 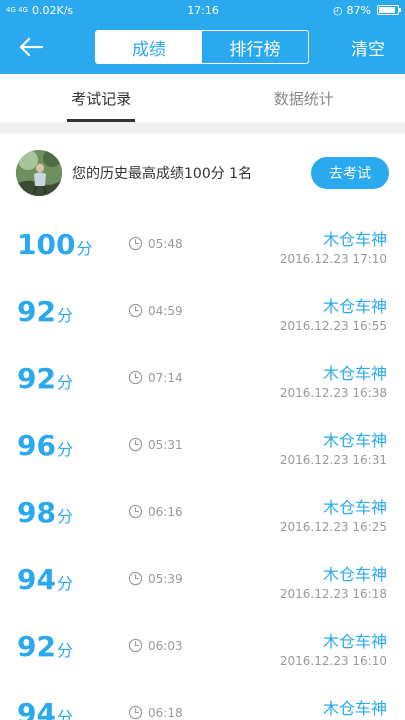 I want to click on duration-value: 04:59, so click(x=165, y=310).